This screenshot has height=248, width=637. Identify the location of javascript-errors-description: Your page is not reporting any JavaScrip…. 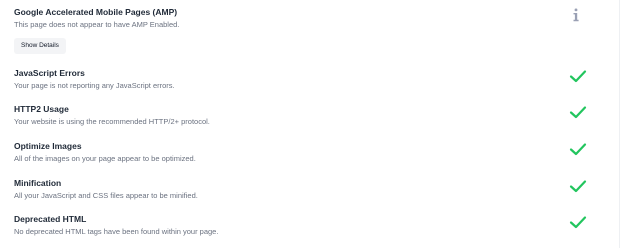
(94, 85).